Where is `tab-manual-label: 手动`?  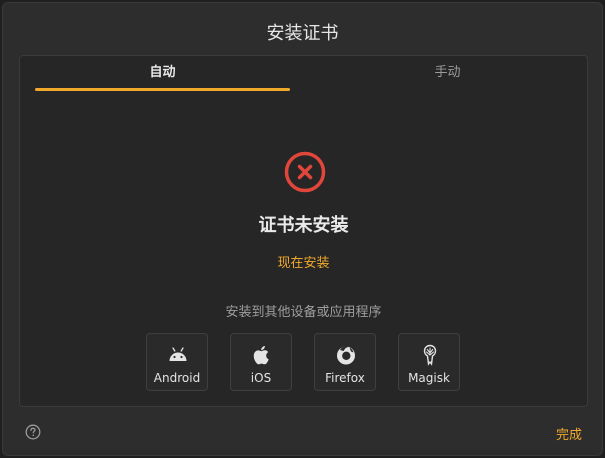 tab-manual-label: 手动 is located at coordinates (447, 72).